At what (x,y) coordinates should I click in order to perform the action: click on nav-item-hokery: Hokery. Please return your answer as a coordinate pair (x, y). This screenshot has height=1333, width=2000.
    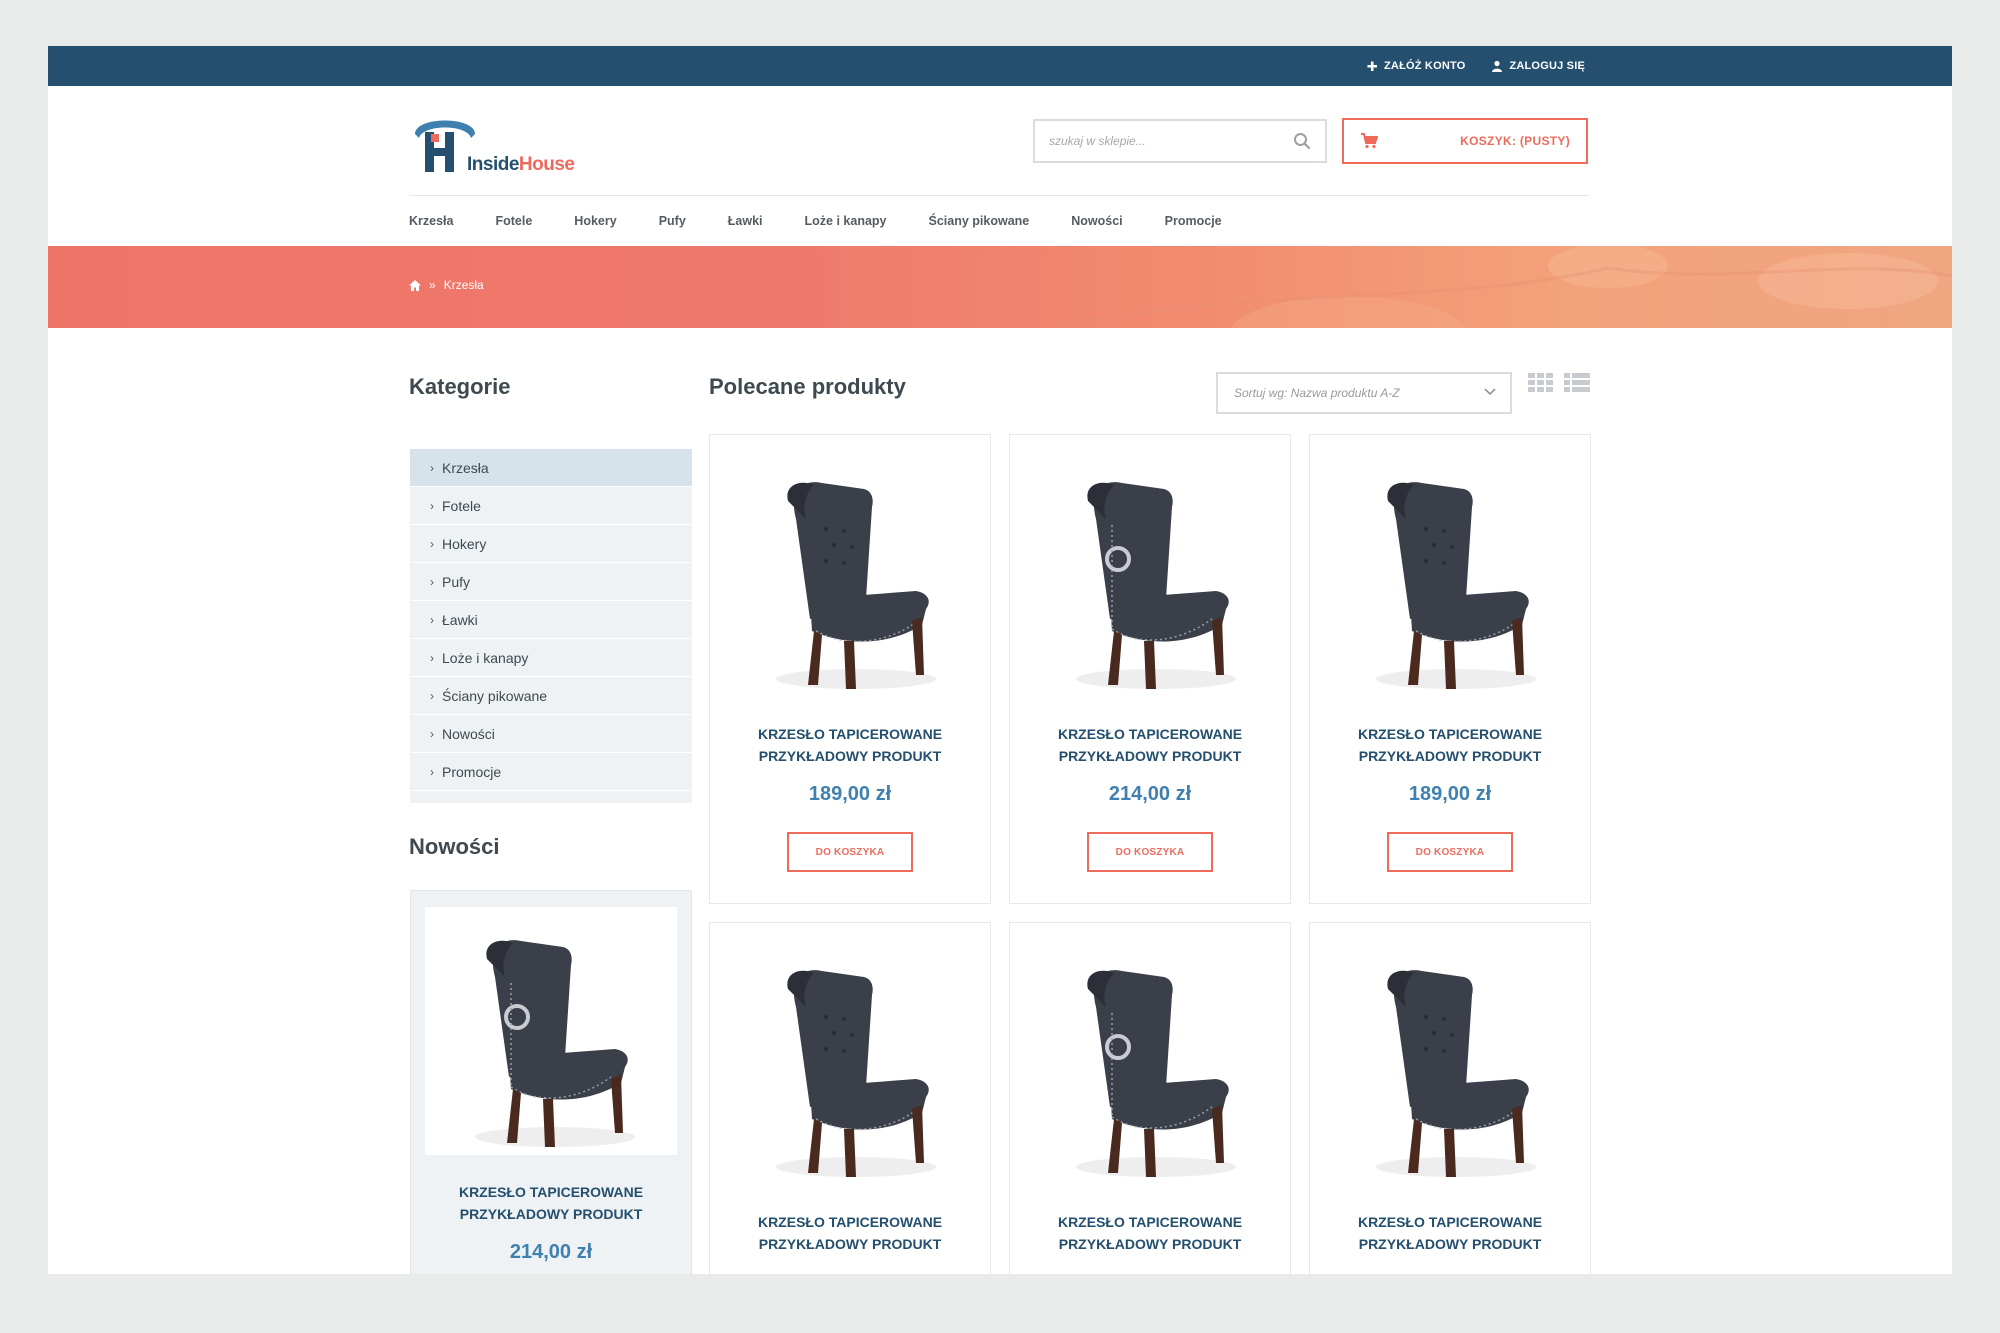
    Looking at the image, I should click on (595, 226).